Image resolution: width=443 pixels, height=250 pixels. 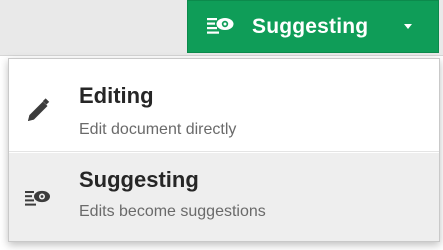 What do you see at coordinates (172, 211) in the screenshot?
I see `menu-item-suggesting-description: Edits become suggestions` at bounding box center [172, 211].